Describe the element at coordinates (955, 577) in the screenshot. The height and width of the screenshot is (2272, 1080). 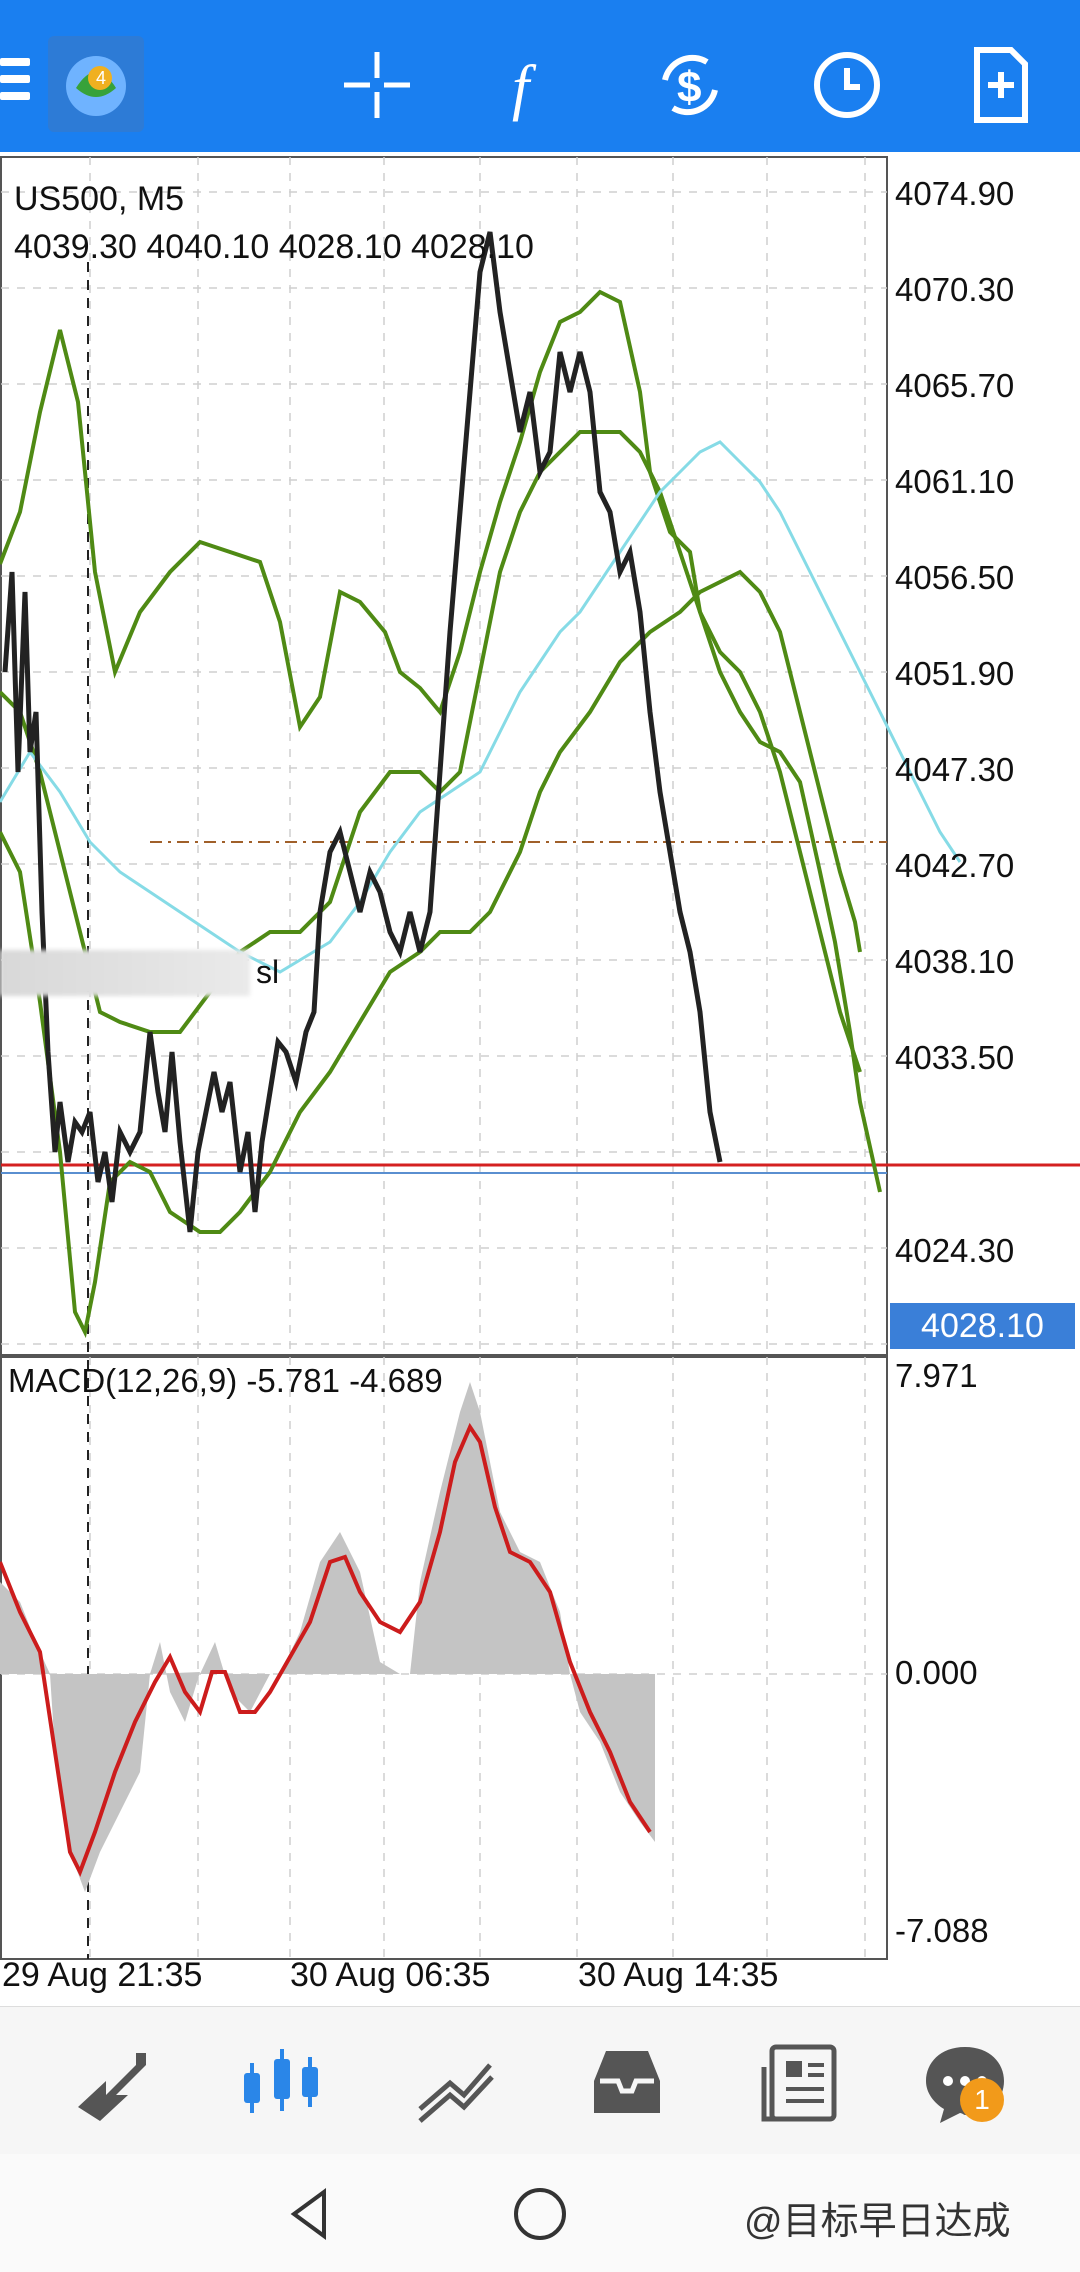
I see `price-axis-label: 4056.50` at that location.